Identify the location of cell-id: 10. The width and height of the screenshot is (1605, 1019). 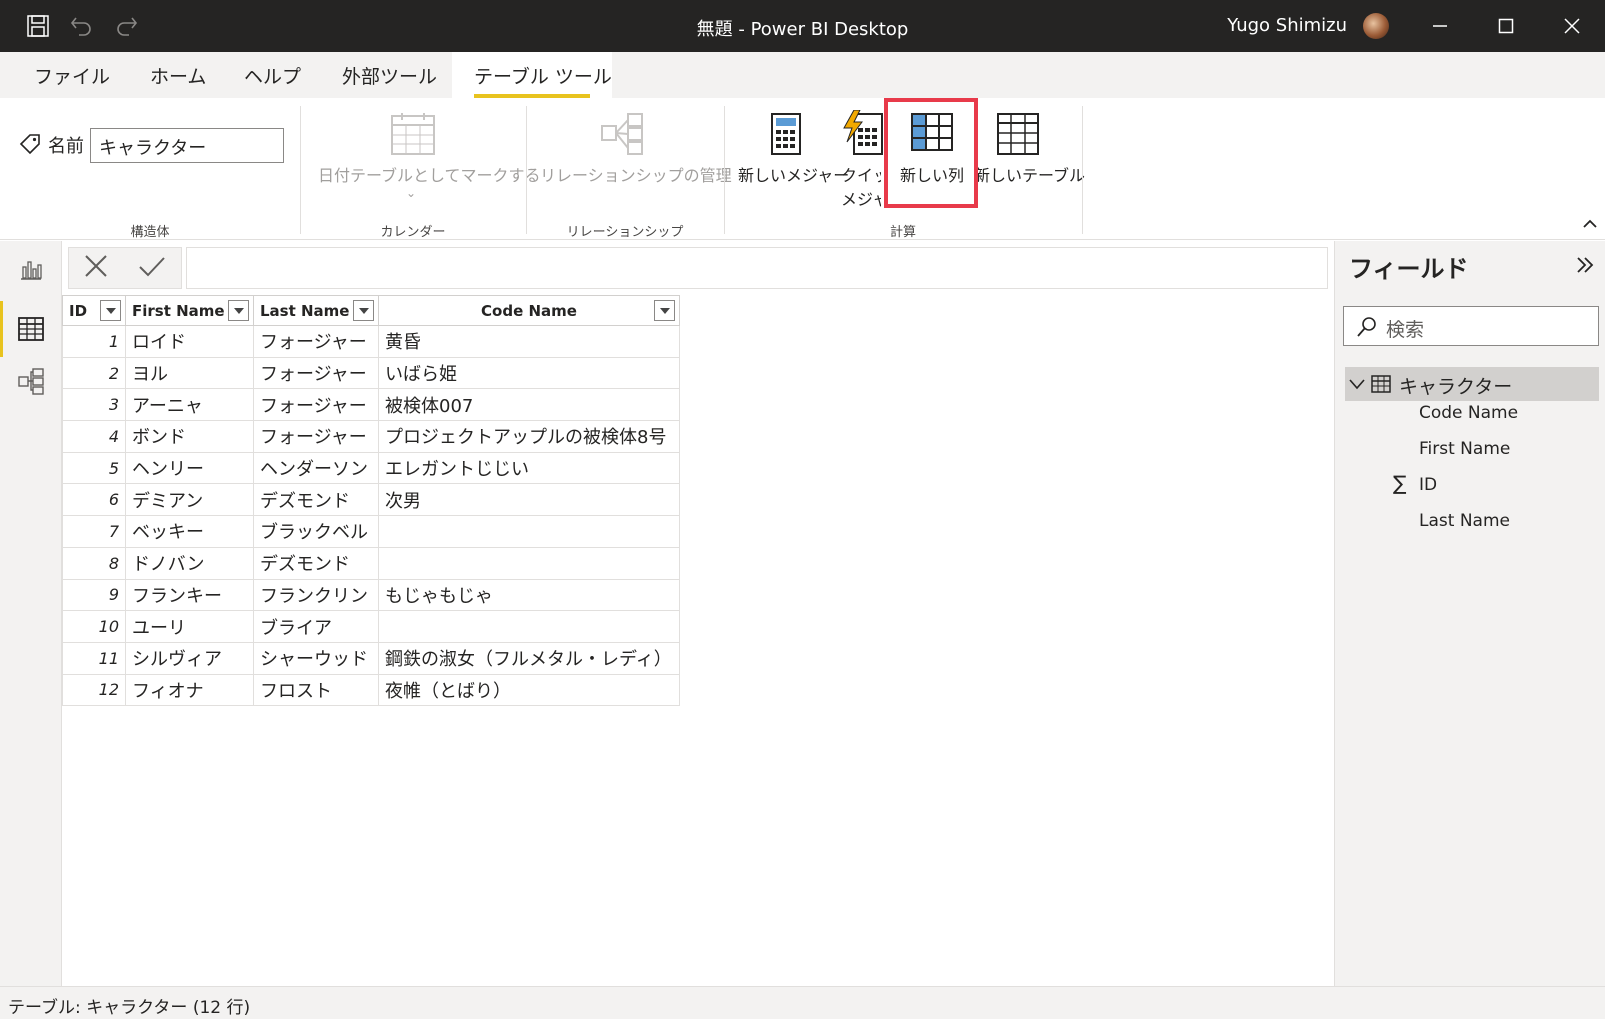
(94, 626).